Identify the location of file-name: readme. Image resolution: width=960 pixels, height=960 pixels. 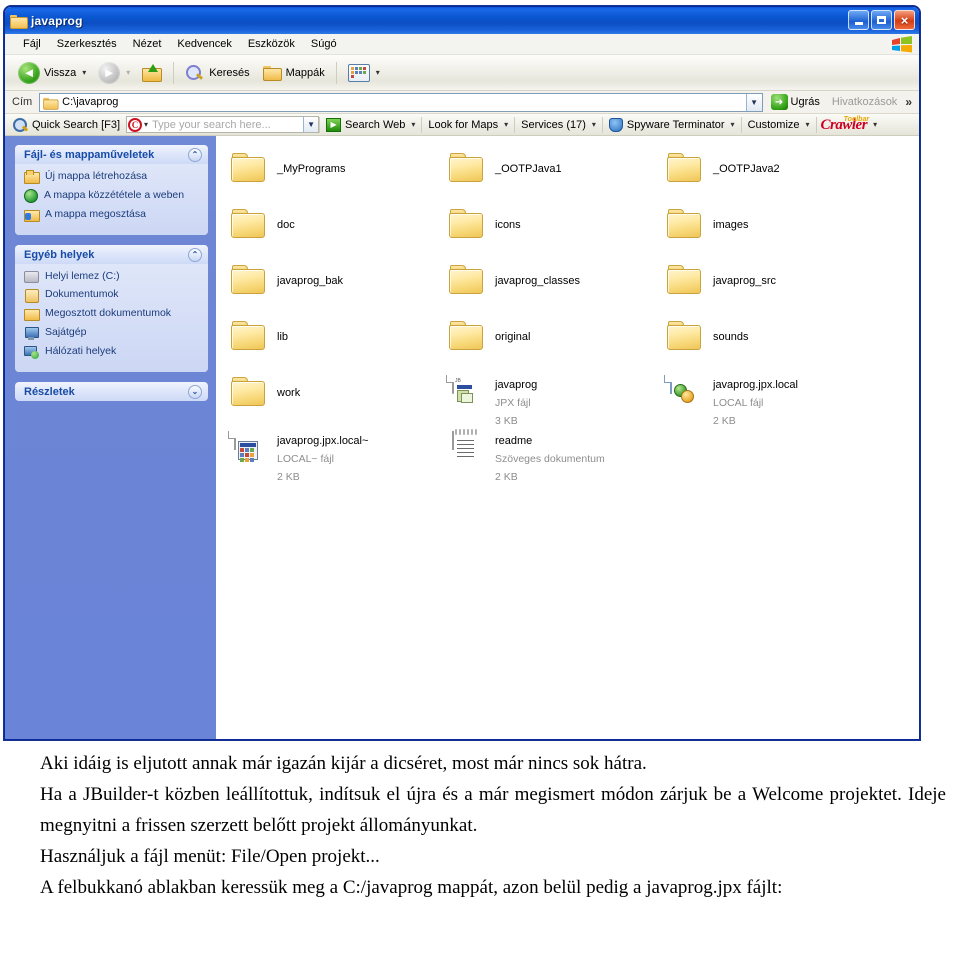
(514, 441).